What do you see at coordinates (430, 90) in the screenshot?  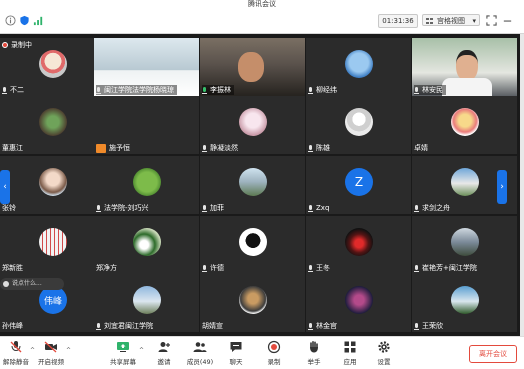 I see `participant-name: 林安民` at bounding box center [430, 90].